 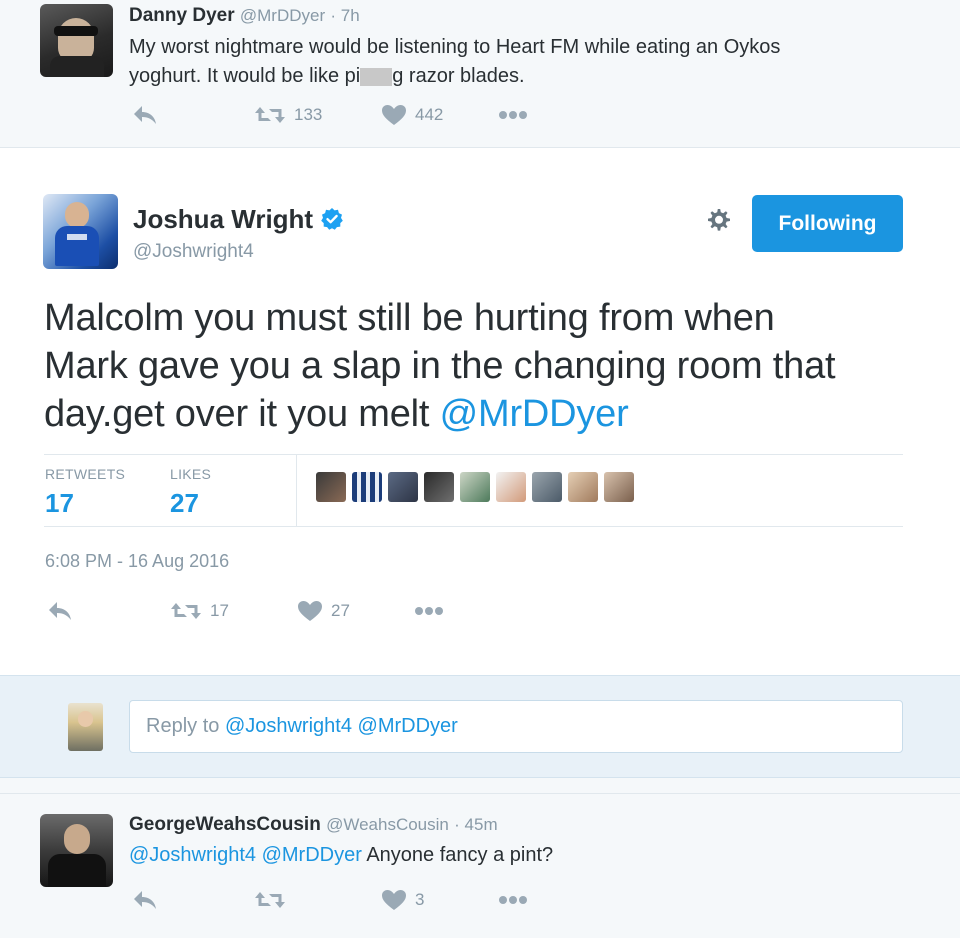 What do you see at coordinates (242, 414) in the screenshot?
I see `tweet-text-line: day.get over it you melt` at bounding box center [242, 414].